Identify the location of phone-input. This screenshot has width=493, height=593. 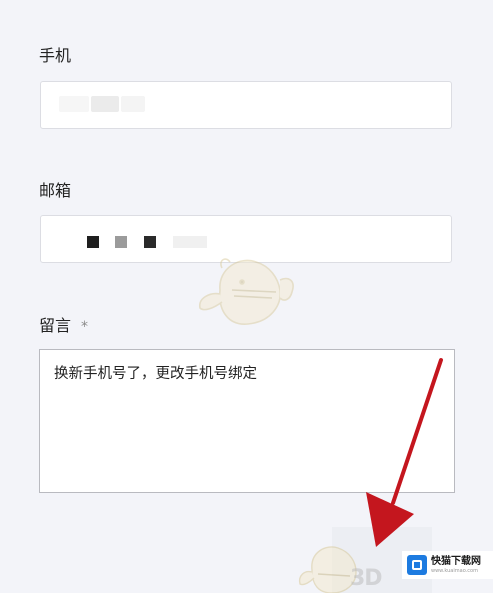
(246, 105).